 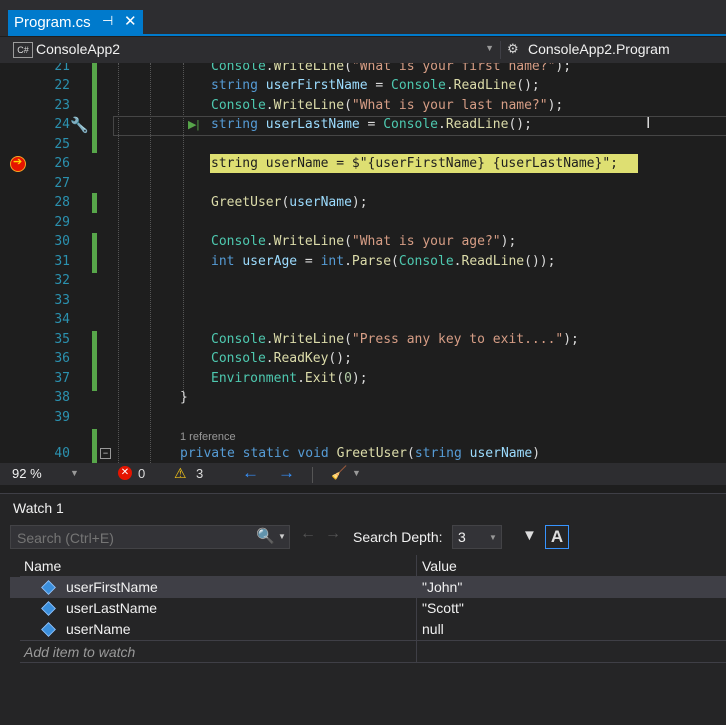 What do you see at coordinates (339, 473) in the screenshot?
I see `code-cleanup-icon: 🧹` at bounding box center [339, 473].